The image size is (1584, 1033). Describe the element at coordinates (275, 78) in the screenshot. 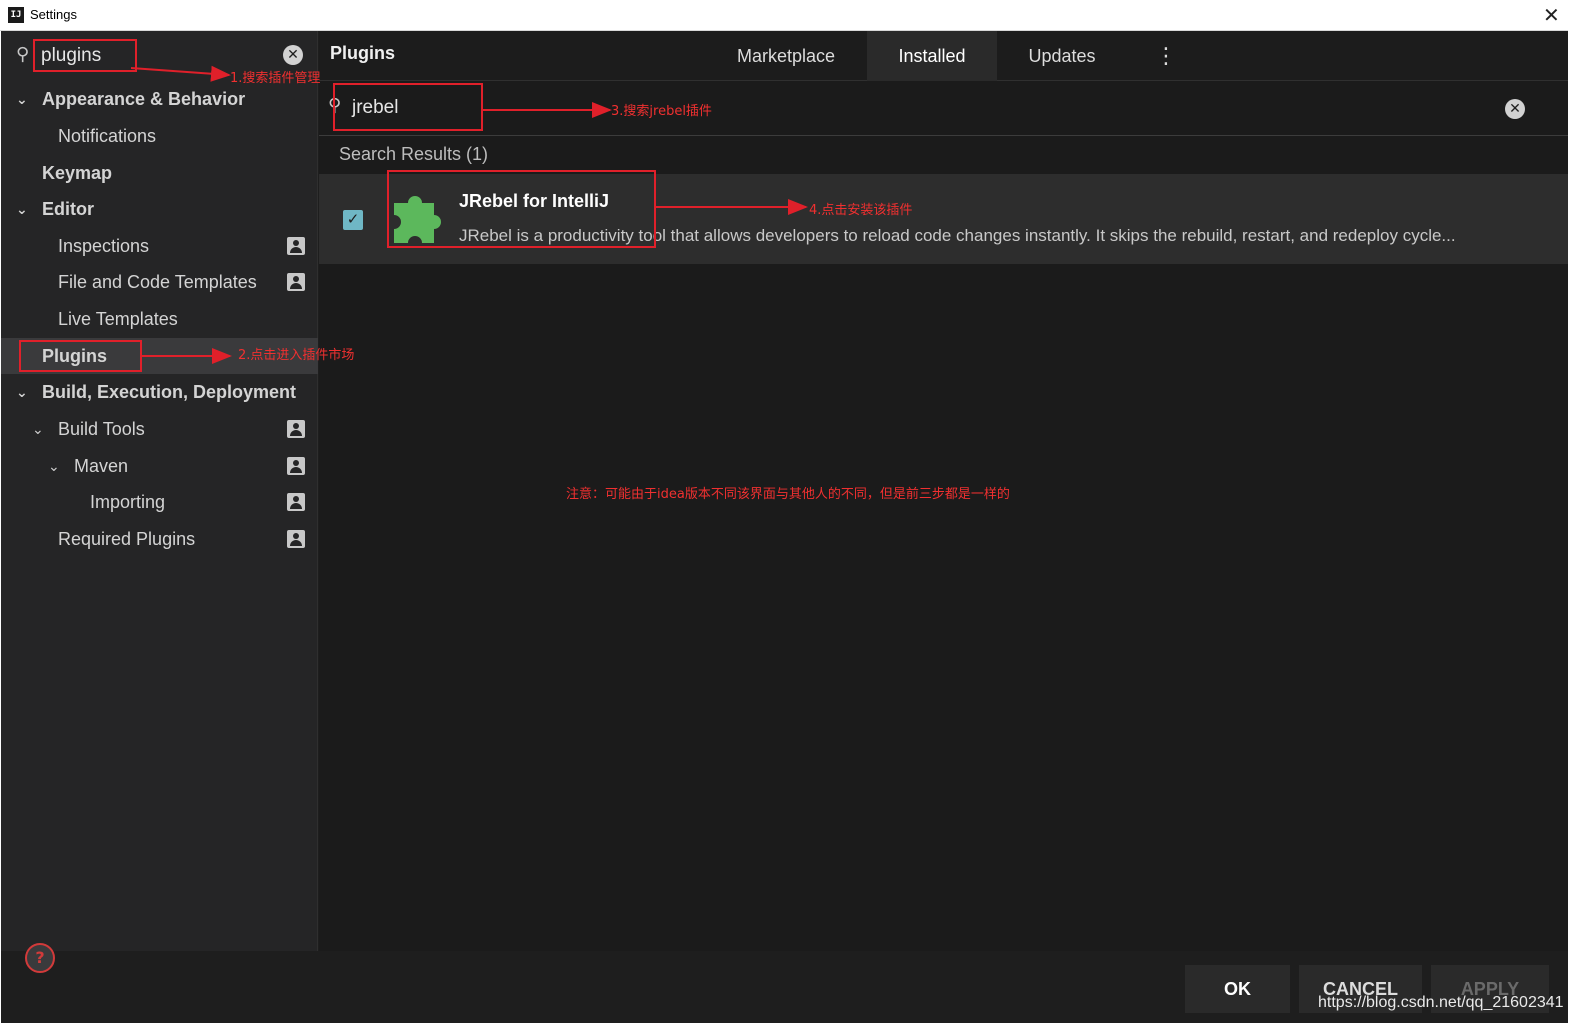

I see `annotation-step1: 1.搜索插件管理` at that location.